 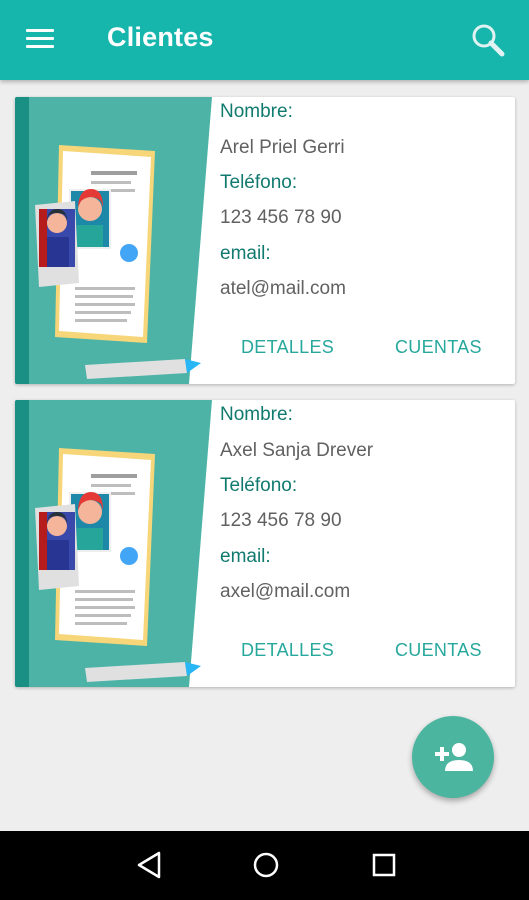 I want to click on home-button, so click(x=266, y=865).